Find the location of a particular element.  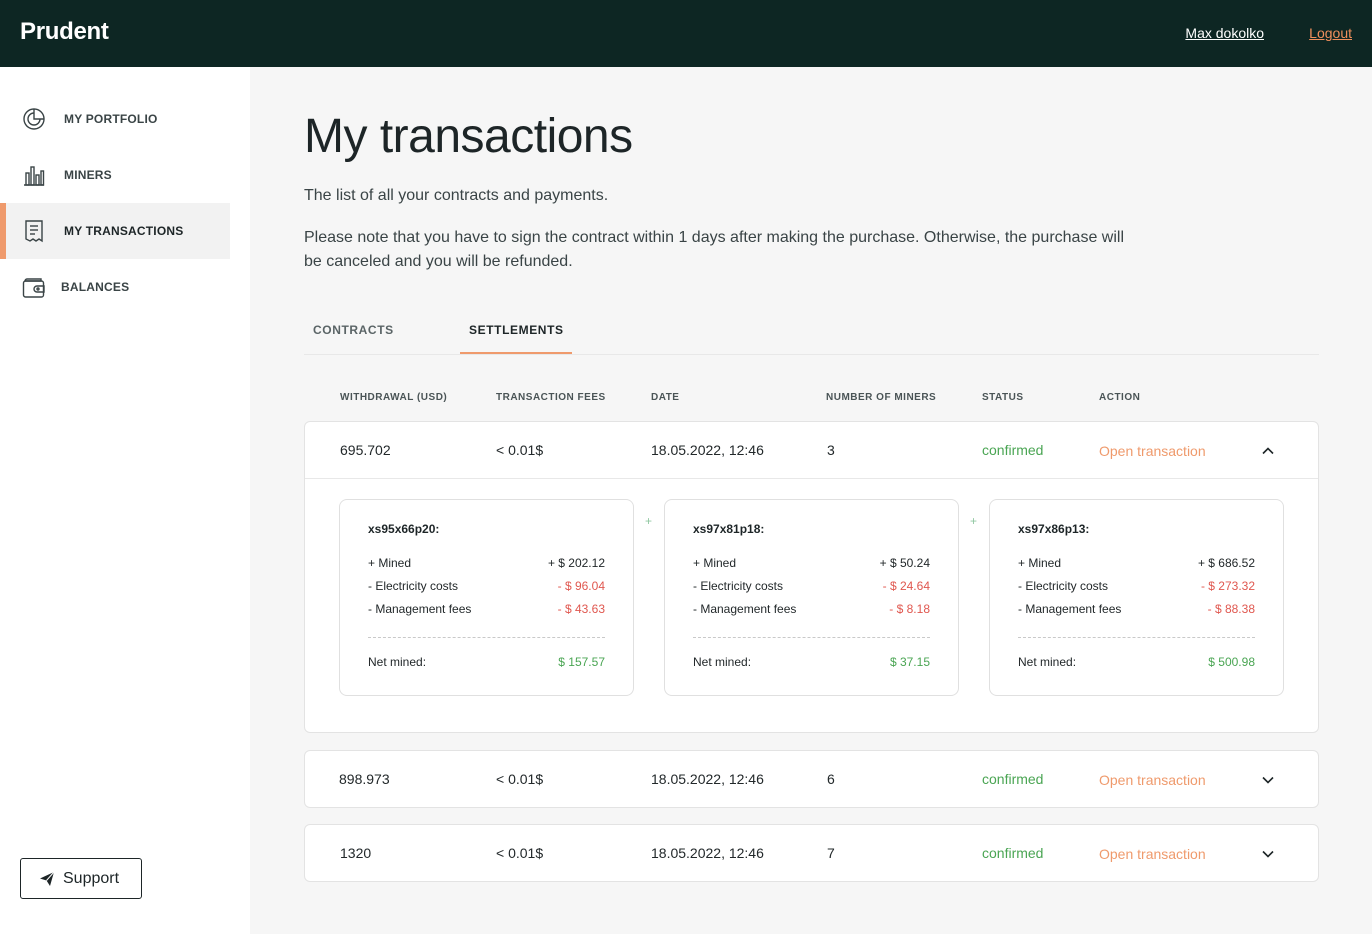

net-mined-value: $ 500.98 is located at coordinates (1231, 662).